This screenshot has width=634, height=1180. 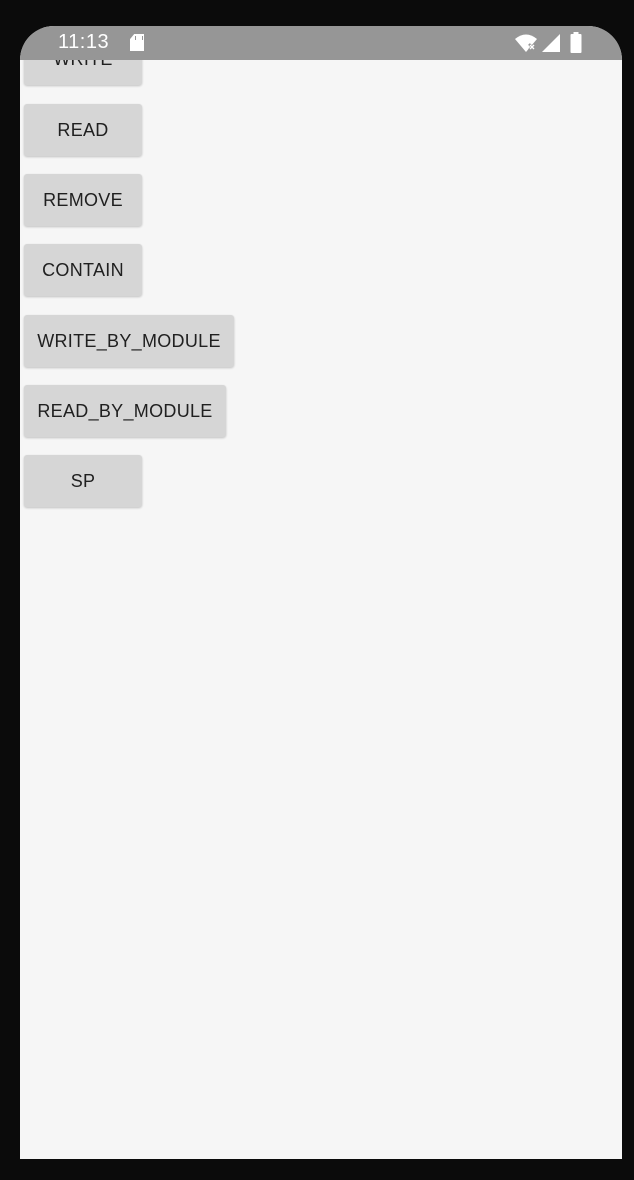 I want to click on contain-button: CONTAIN, so click(x=83, y=270).